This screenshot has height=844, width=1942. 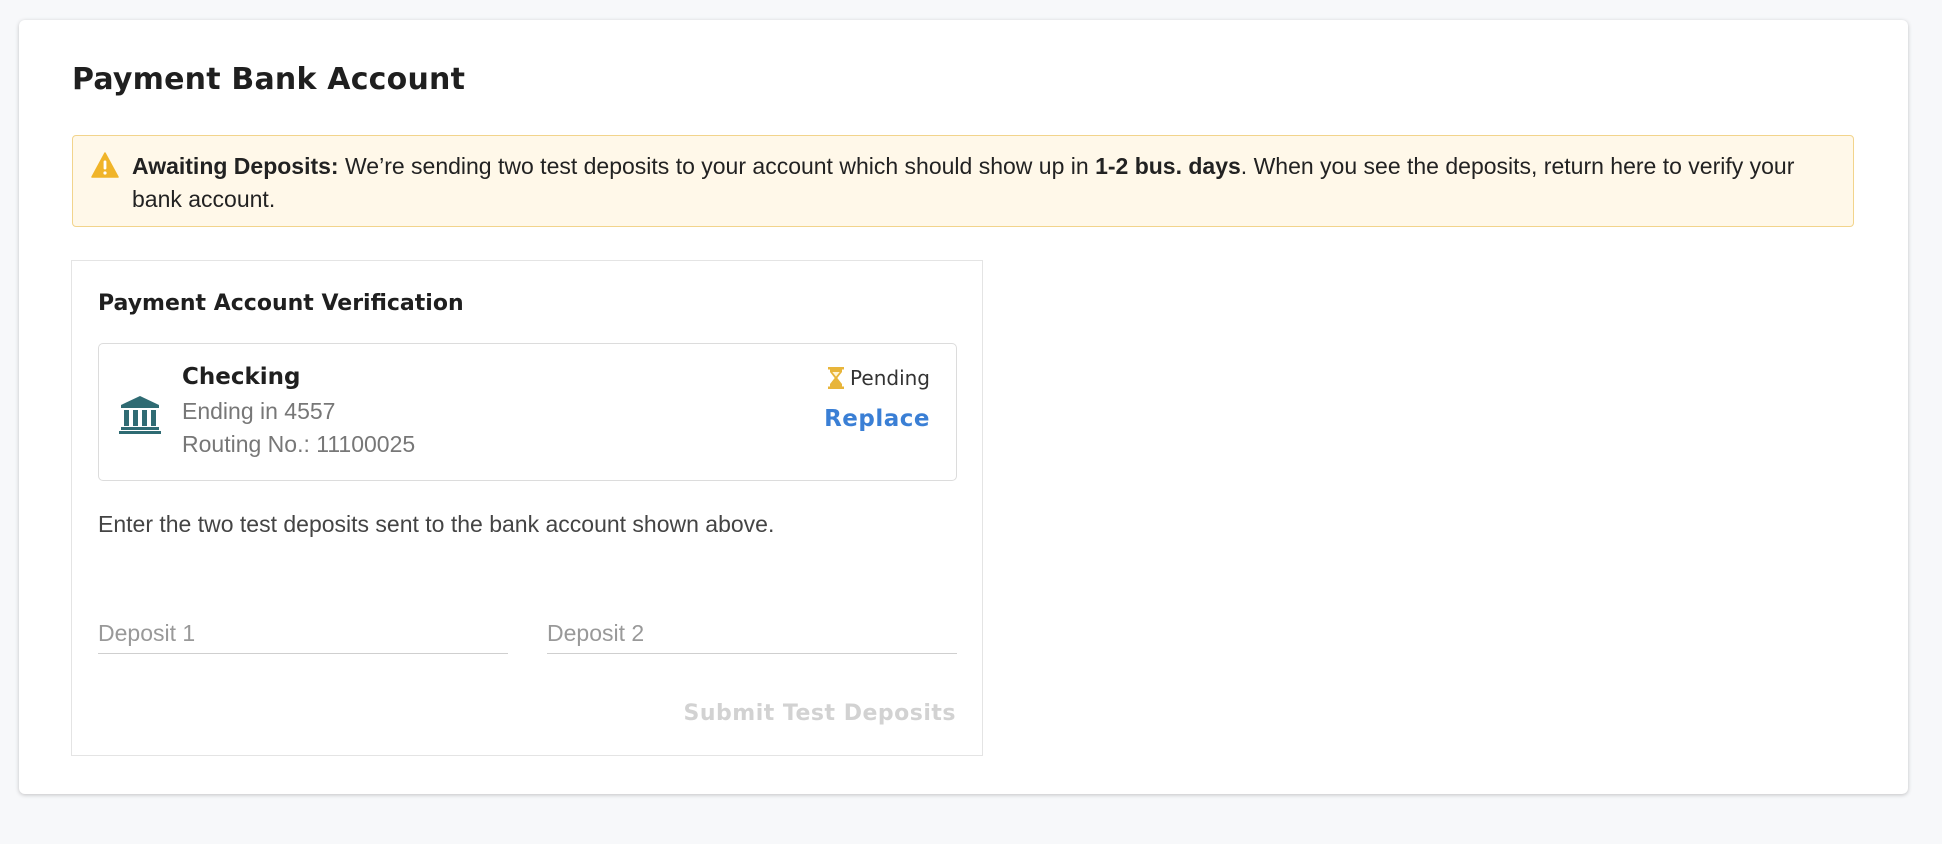 I want to click on alert-label: Awaiting Deposits:, so click(x=235, y=166).